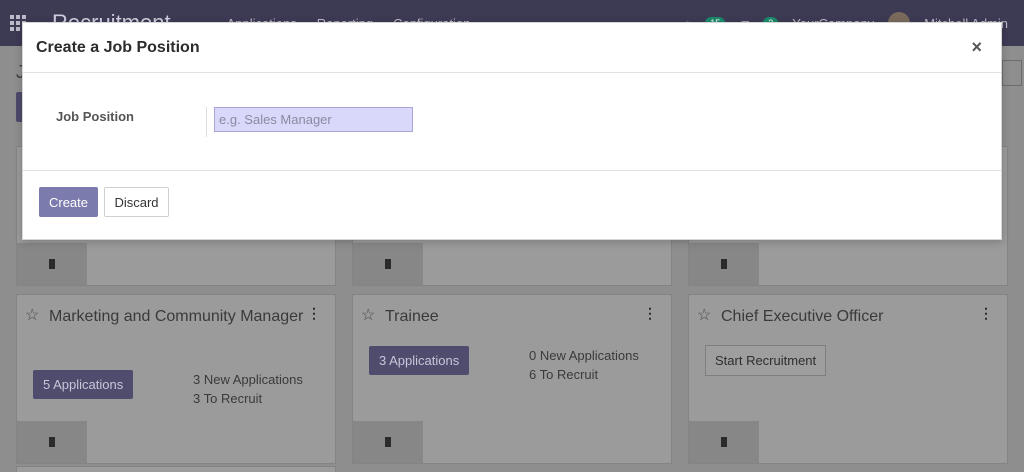  Describe the element at coordinates (95, 116) in the screenshot. I see `job-position-label: Job Position` at that location.